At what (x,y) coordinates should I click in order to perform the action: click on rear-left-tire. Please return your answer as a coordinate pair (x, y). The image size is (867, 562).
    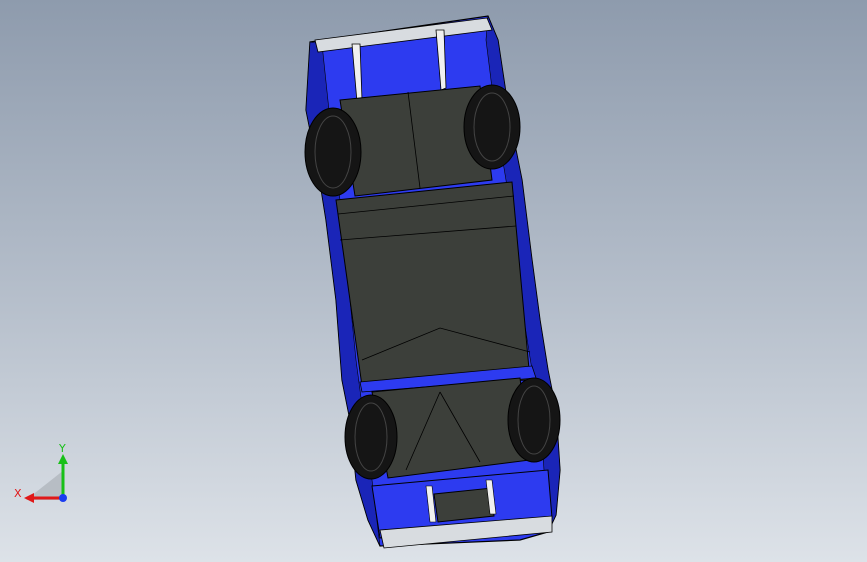
    Looking at the image, I should click on (333, 152).